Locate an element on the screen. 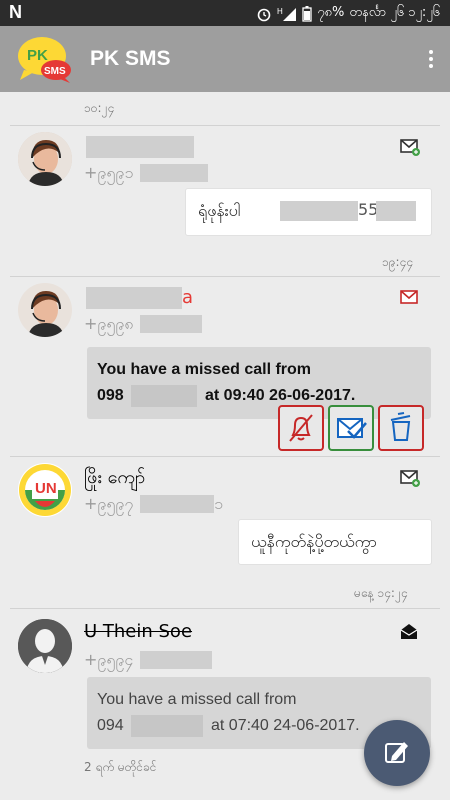 This screenshot has width=450, height=800. mark-read-button is located at coordinates (351, 428).